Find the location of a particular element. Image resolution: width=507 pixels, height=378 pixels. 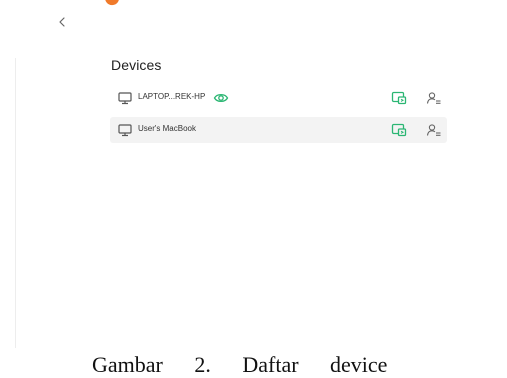

device-name: LAPTOP...REK-HP is located at coordinates (172, 96).